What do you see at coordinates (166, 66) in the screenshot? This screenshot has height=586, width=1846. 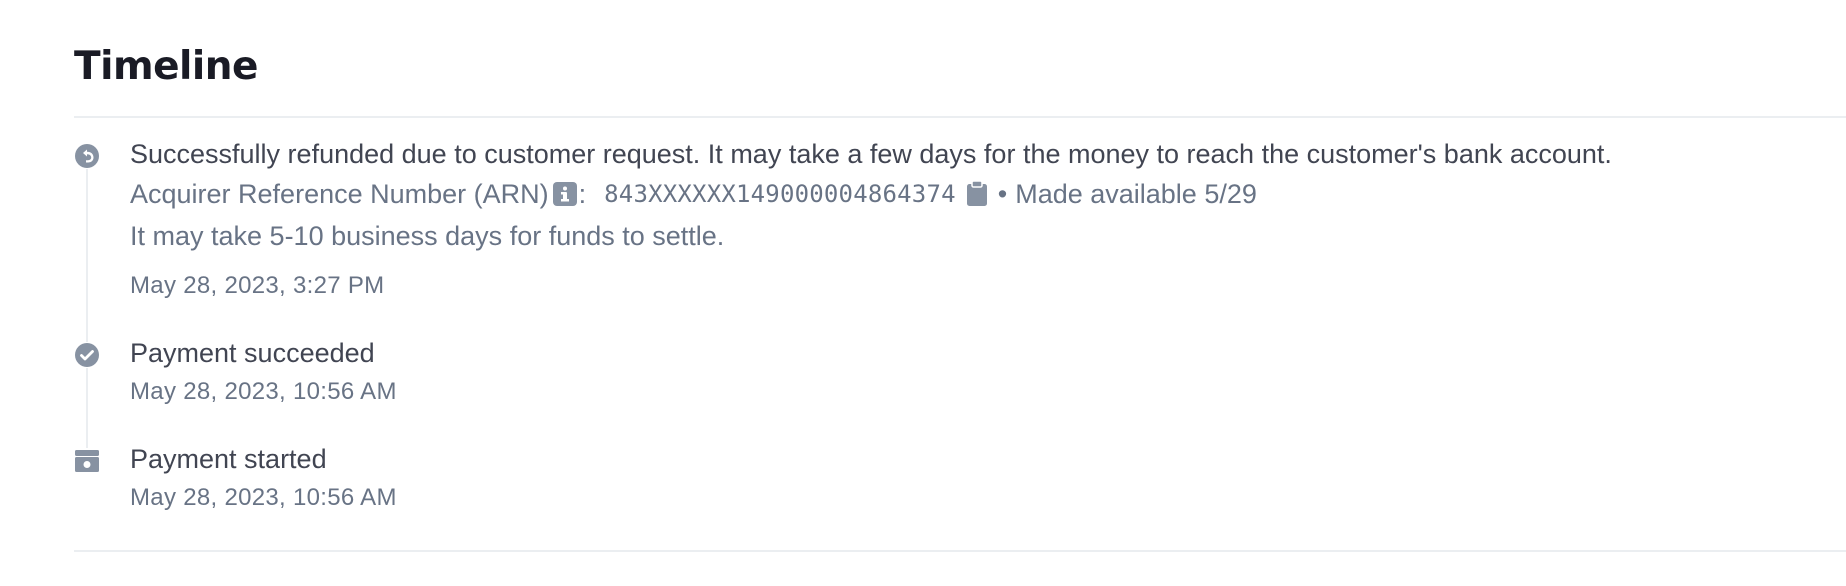 I see `section-title: Timeline` at bounding box center [166, 66].